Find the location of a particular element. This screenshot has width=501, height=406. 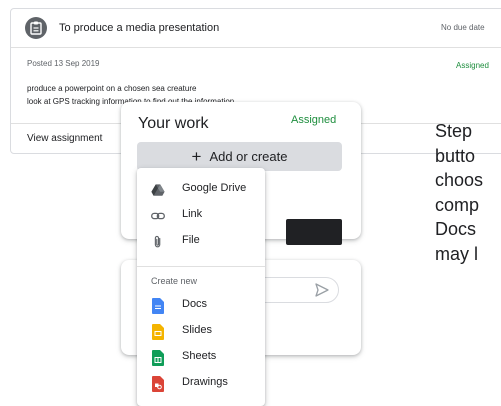

menu-item-label: Docs is located at coordinates (195, 304).